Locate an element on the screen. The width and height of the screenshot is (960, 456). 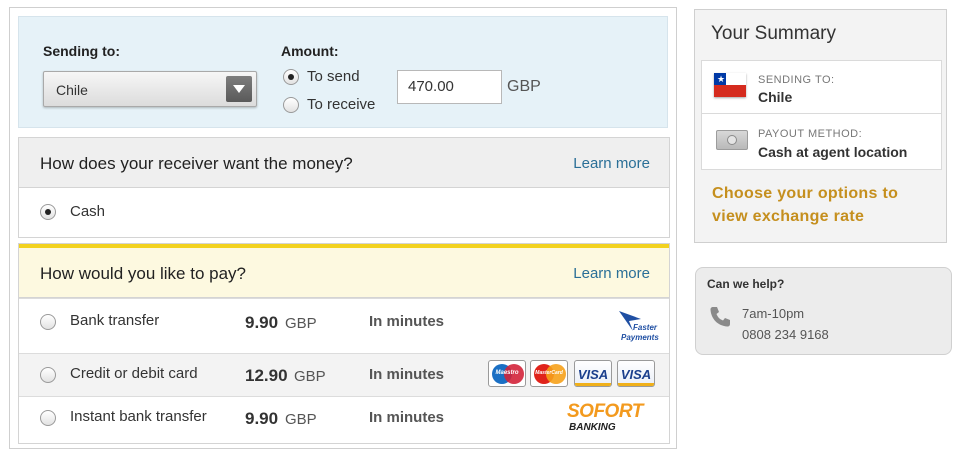
bank-transfer-radio is located at coordinates (48, 322).